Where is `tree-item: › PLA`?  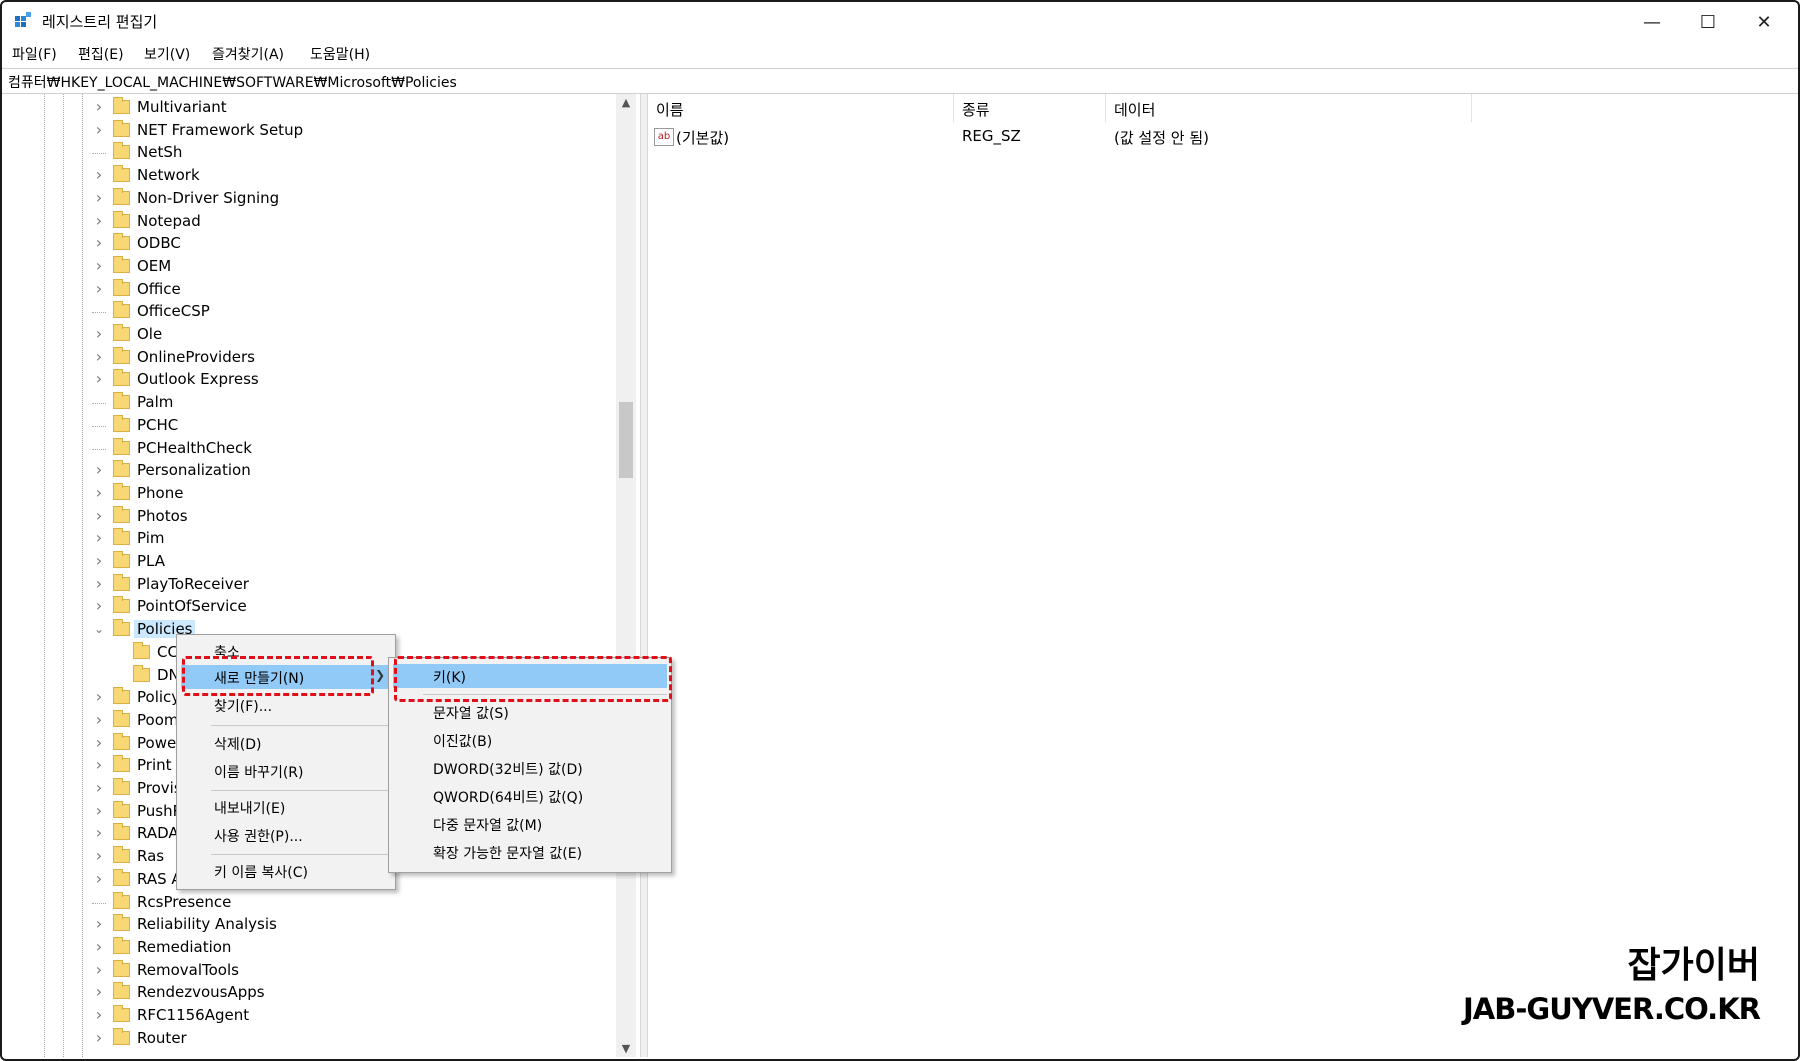 tree-item: › PLA is located at coordinates (312, 561).